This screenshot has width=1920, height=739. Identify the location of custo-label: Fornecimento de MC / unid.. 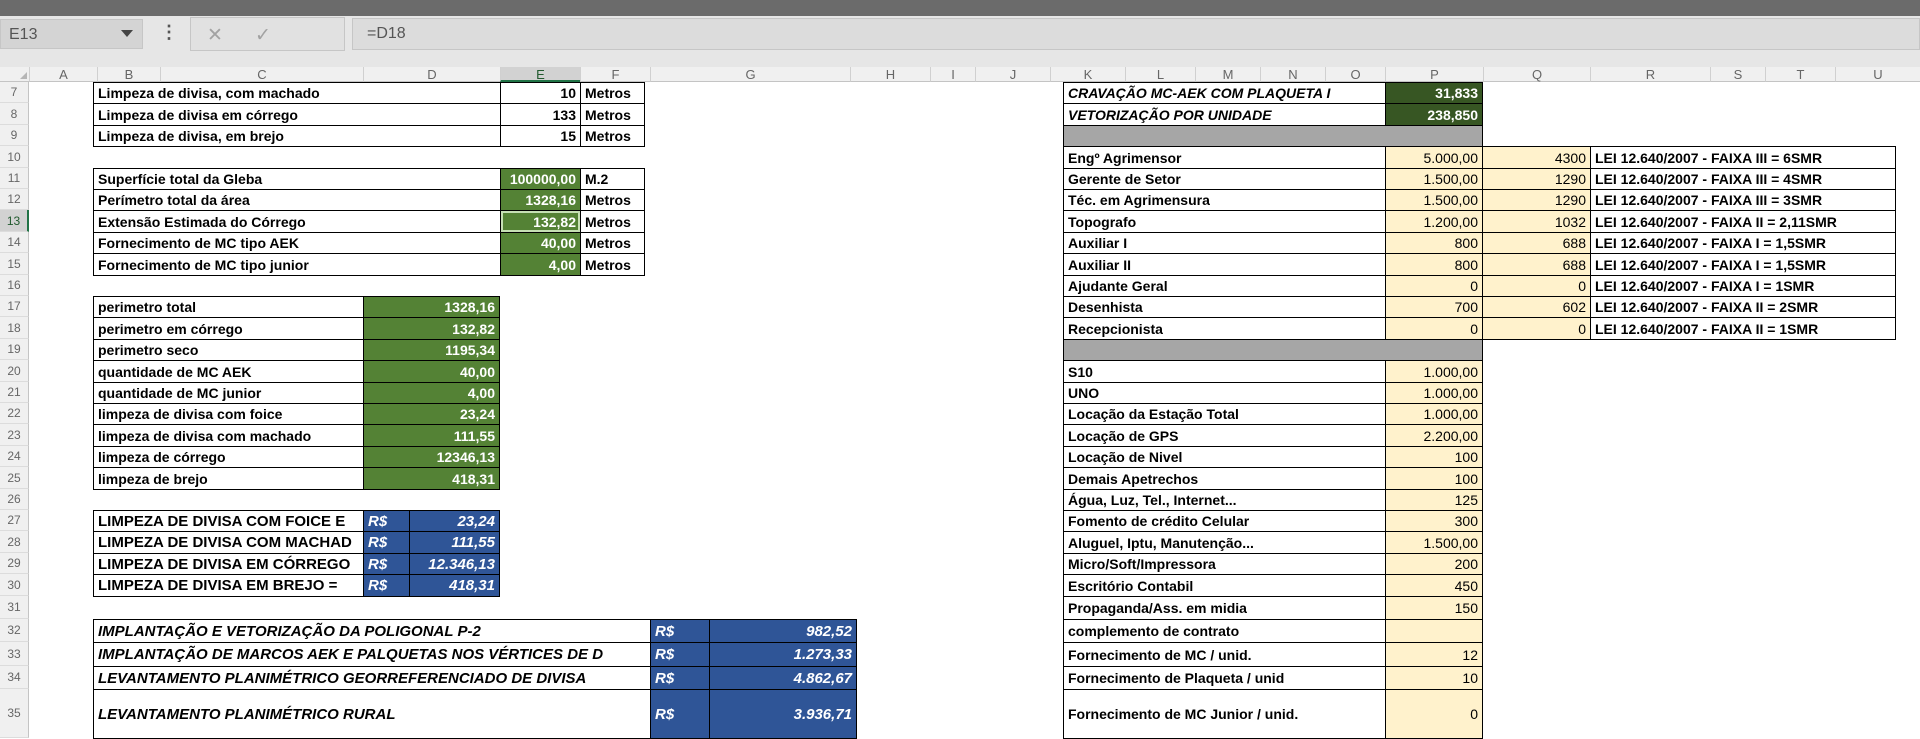
(1224, 654).